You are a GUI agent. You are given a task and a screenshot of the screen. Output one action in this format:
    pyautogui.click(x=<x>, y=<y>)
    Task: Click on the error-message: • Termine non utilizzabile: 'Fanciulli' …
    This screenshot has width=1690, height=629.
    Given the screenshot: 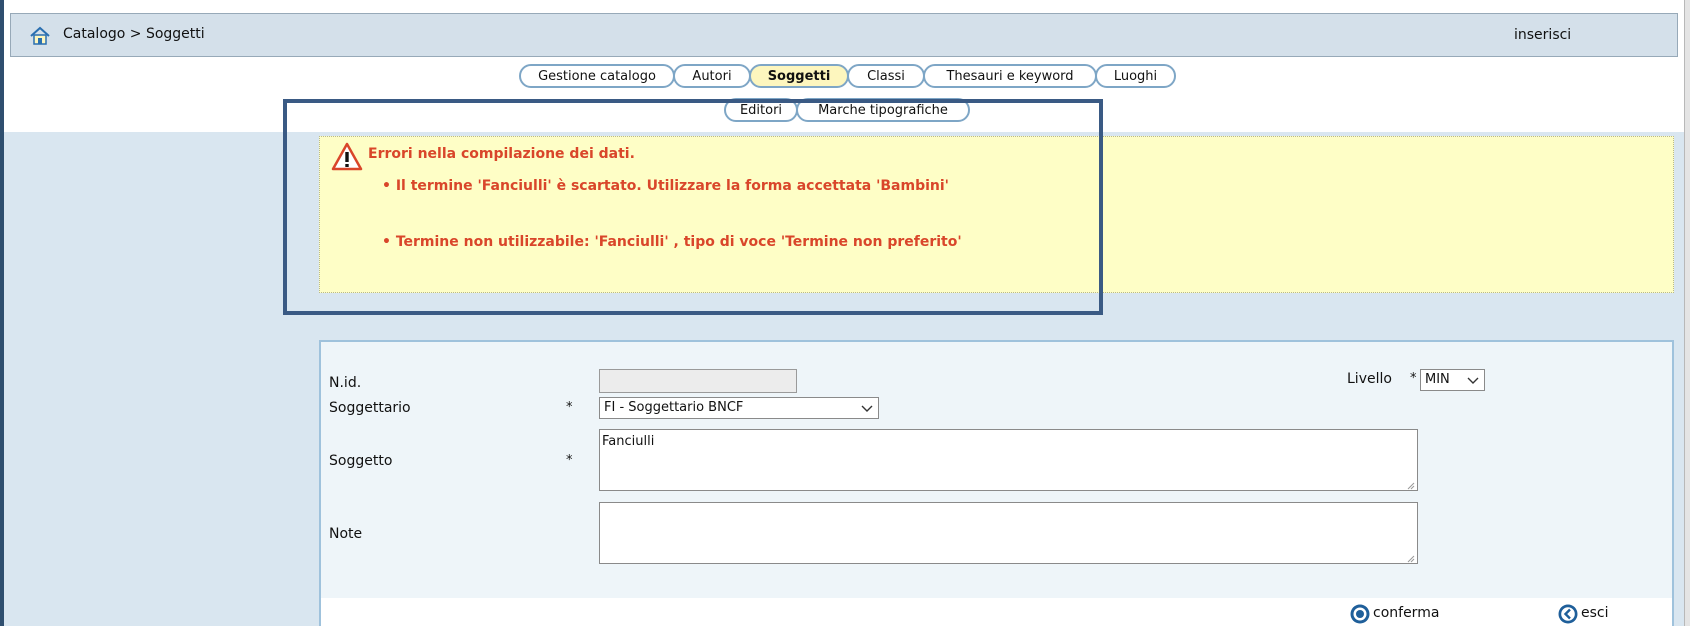 What is the action you would take?
    pyautogui.click(x=672, y=242)
    